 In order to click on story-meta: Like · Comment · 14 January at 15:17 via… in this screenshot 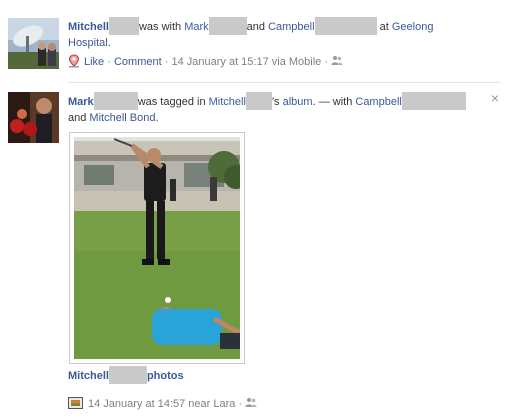, I will do `click(205, 62)`.